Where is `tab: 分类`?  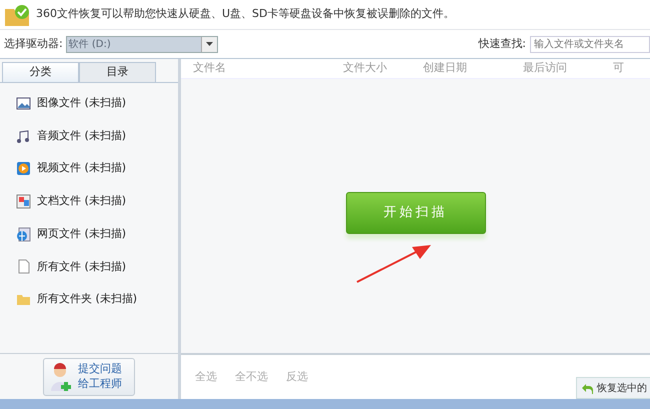
tab: 分类 is located at coordinates (40, 72).